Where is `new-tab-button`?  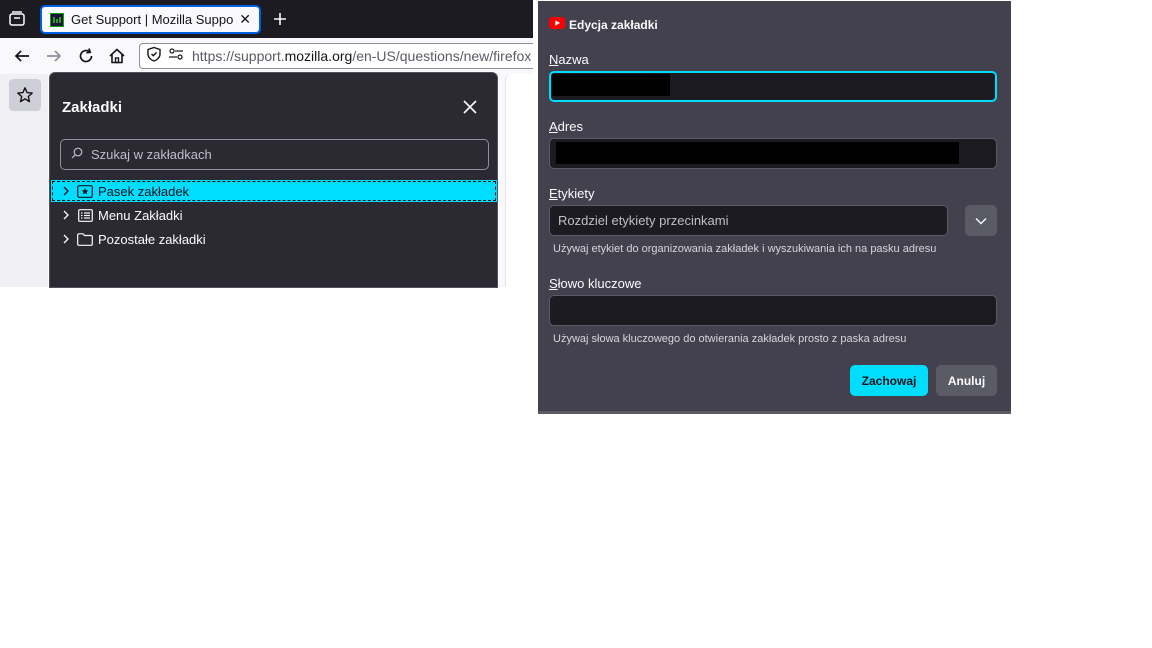 new-tab-button is located at coordinates (280, 19).